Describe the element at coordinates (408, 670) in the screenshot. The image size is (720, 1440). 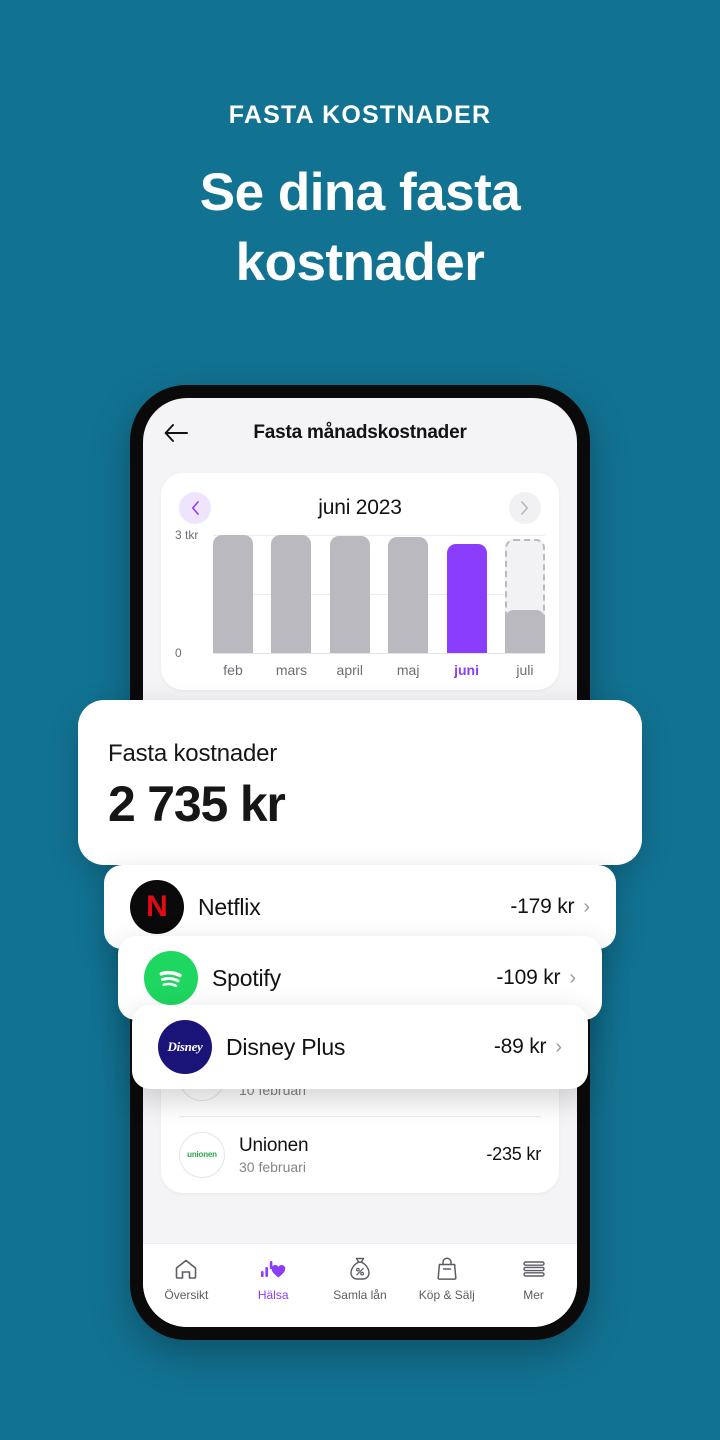
I see `x-label-maj: maj` at that location.